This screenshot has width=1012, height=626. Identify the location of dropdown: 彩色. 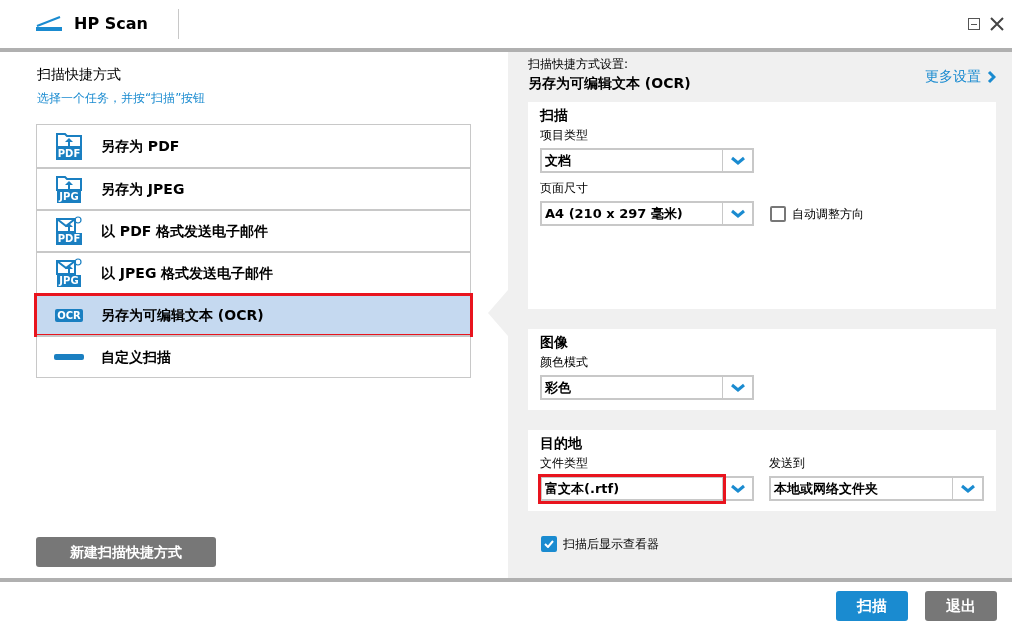
(647, 387).